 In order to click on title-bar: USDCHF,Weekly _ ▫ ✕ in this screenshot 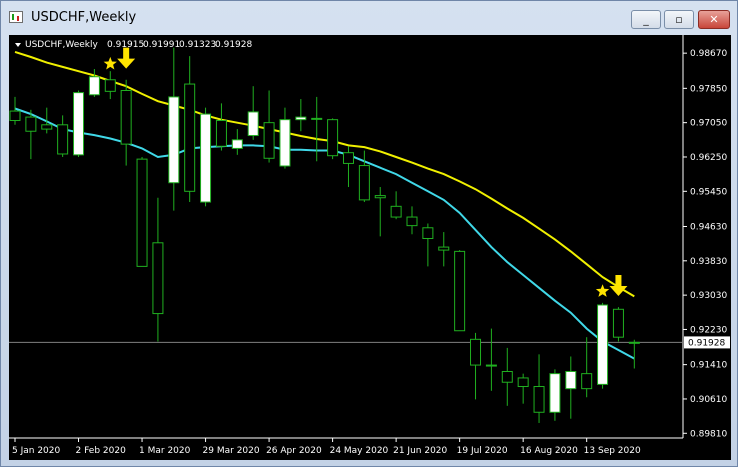, I will do `click(369, 17)`.